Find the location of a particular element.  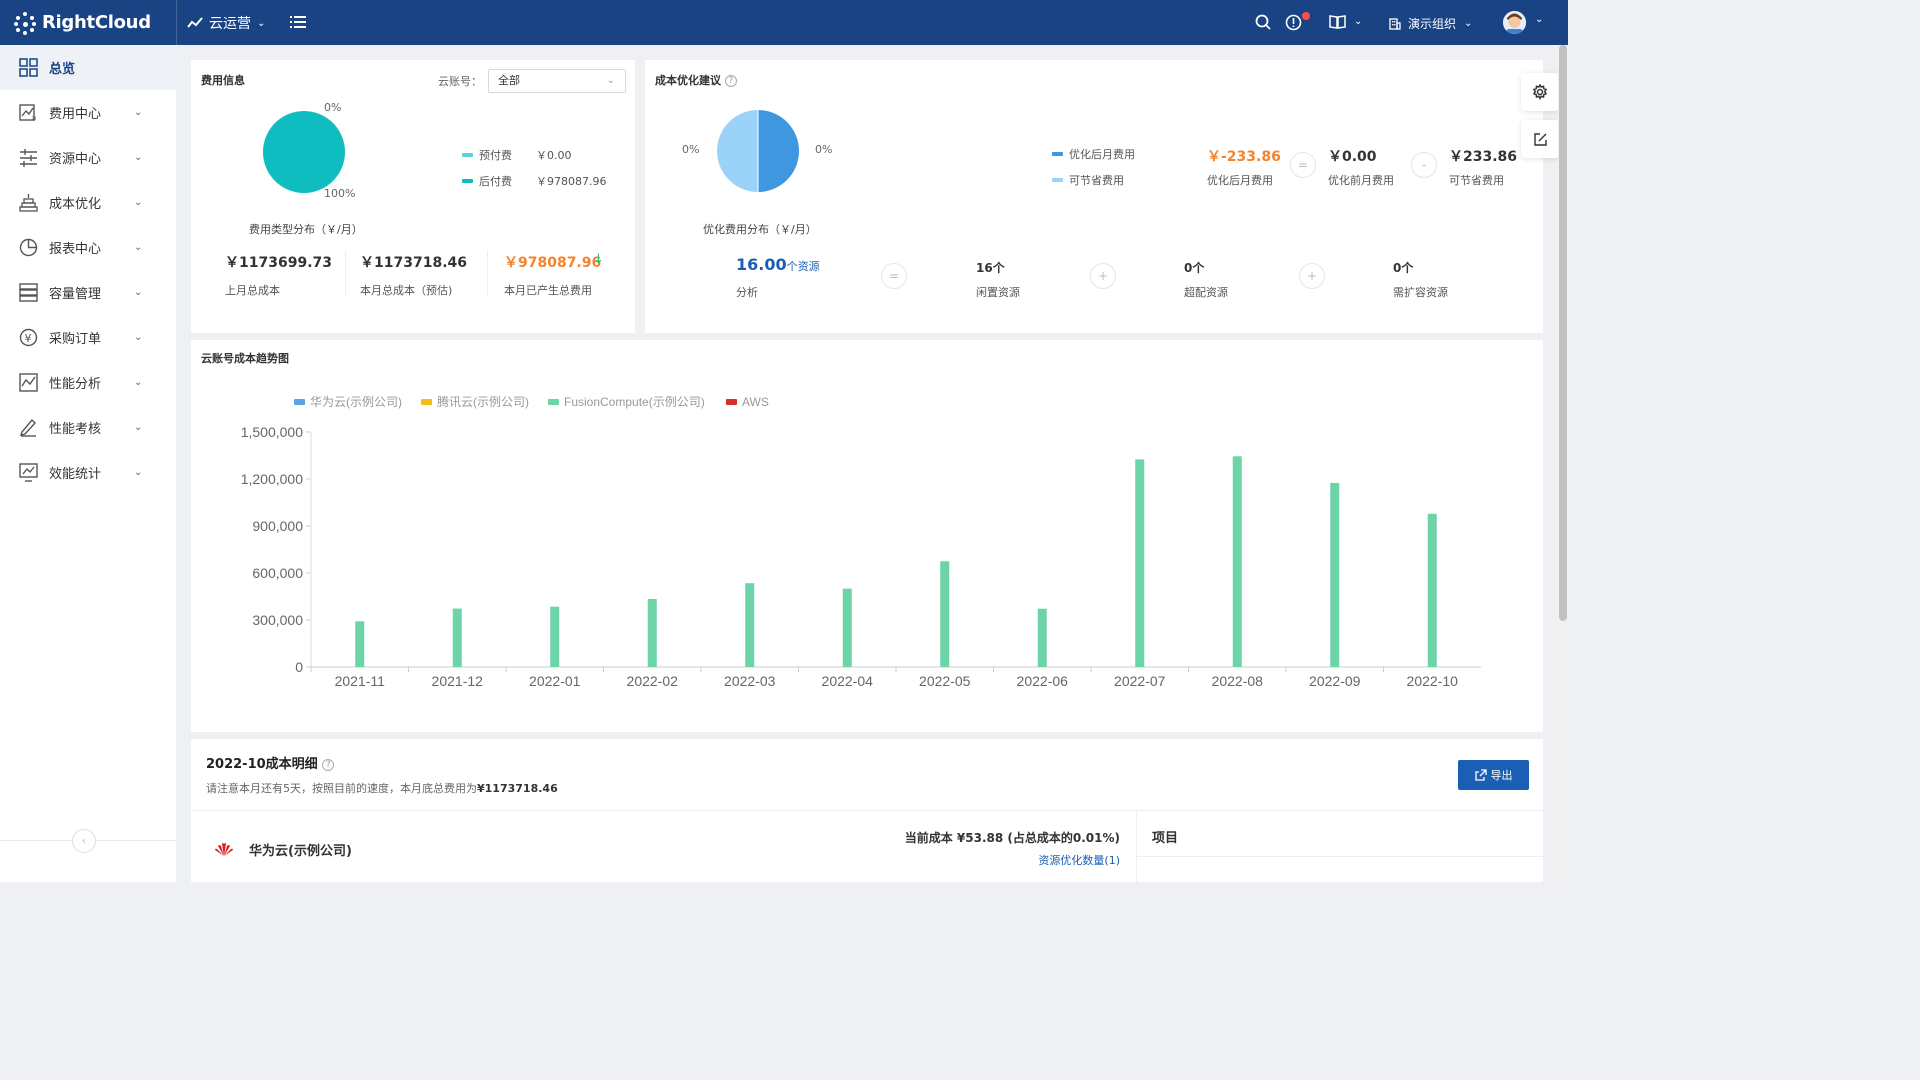

collapse-sidebar-button: ‹ is located at coordinates (84, 841).